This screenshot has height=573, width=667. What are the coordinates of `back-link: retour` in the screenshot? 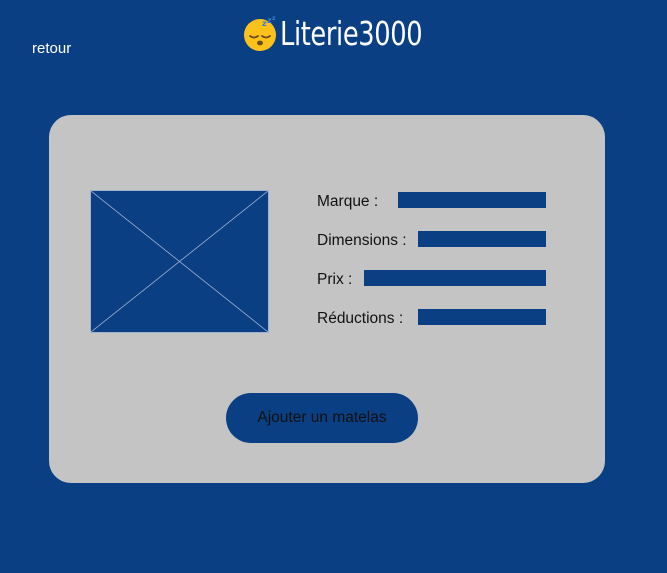 It's located at (51, 48).